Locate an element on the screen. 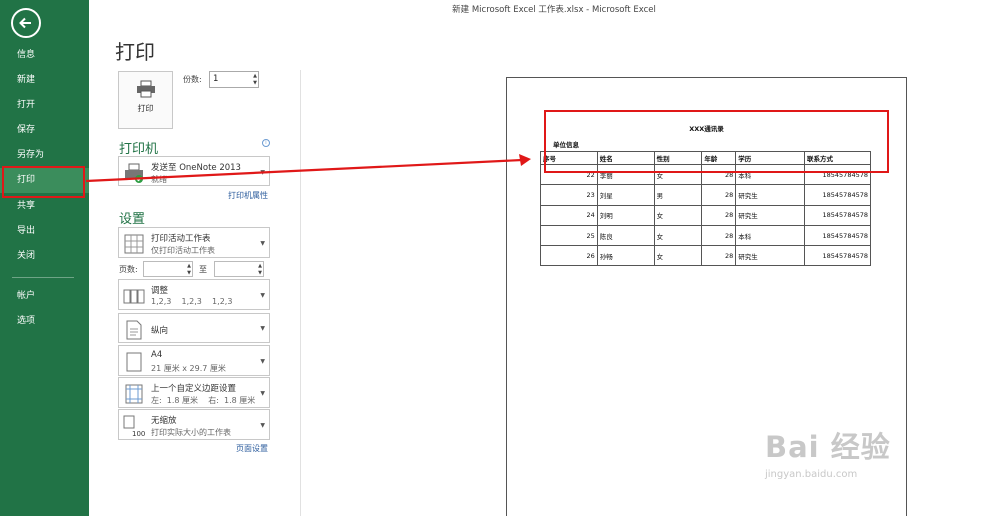  table-cell: 刘明 is located at coordinates (625, 215).